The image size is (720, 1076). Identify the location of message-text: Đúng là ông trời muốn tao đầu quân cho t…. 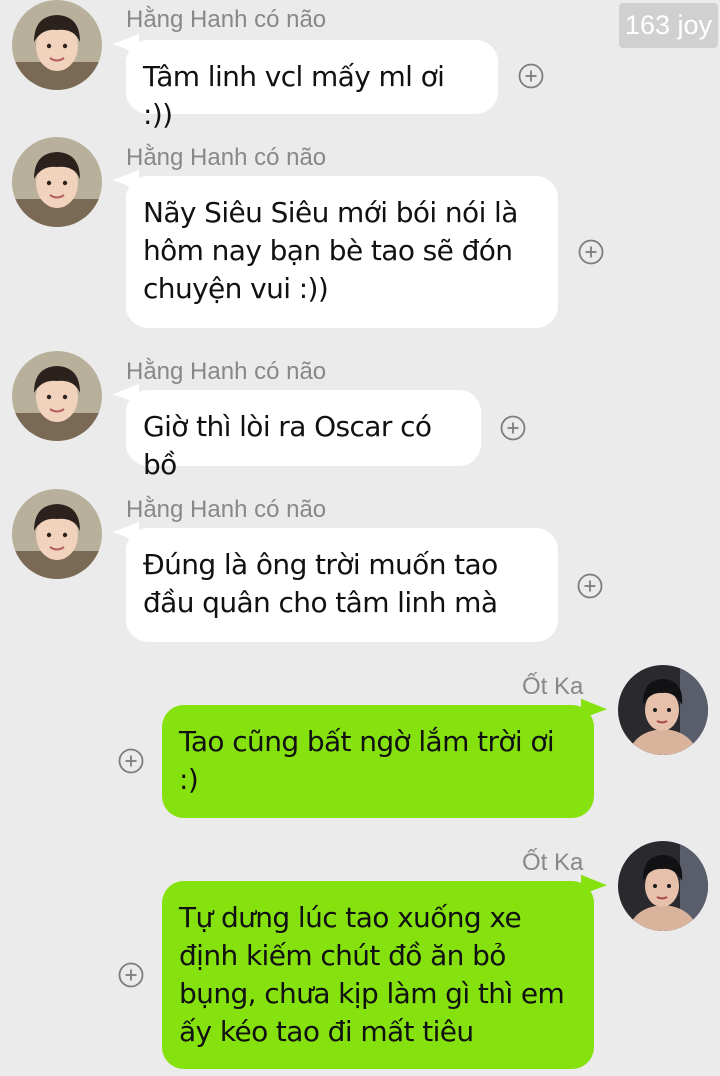
(320, 583).